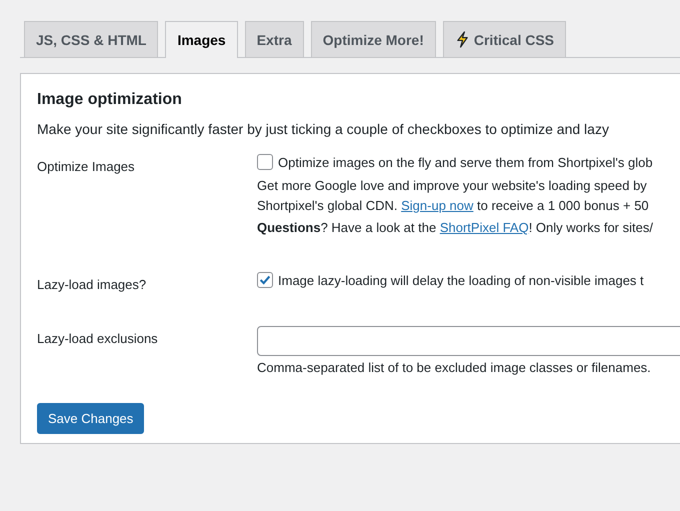 This screenshot has width=680, height=511. What do you see at coordinates (465, 162) in the screenshot?
I see `checkbox-label: Optimize images on the fly and serve them from Shortpixel's glob` at bounding box center [465, 162].